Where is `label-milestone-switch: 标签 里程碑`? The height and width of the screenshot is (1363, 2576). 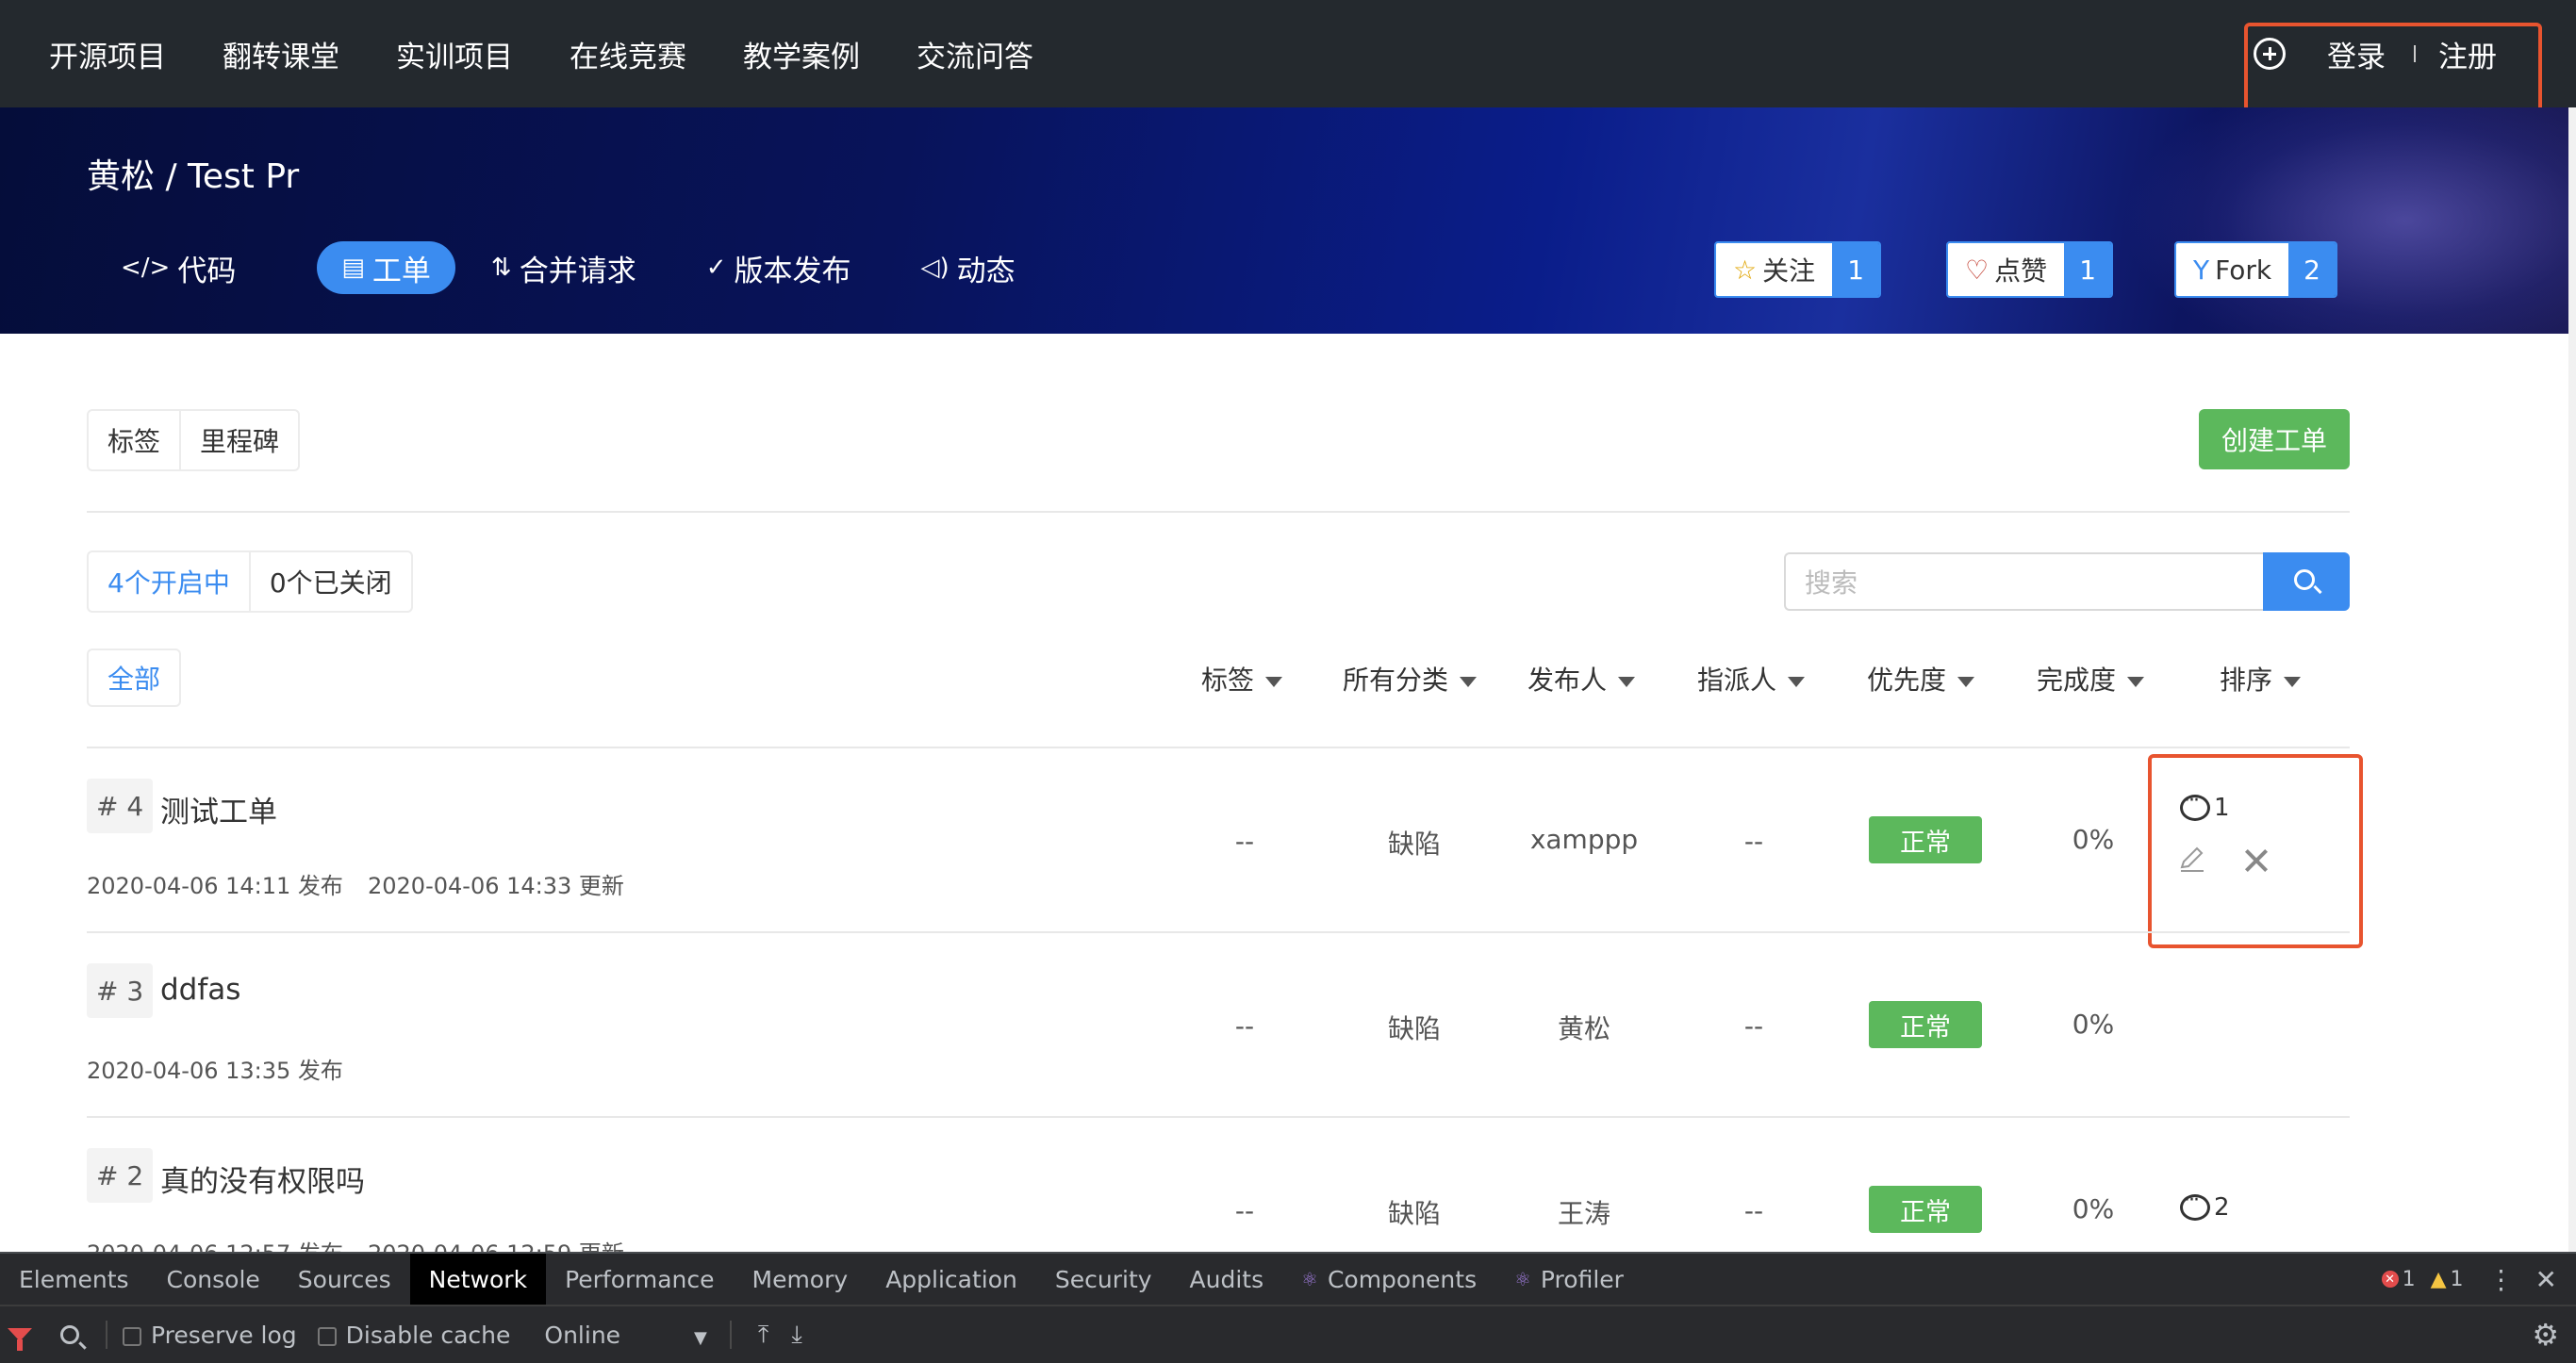
label-milestone-switch: 标签 里程碑 is located at coordinates (194, 440).